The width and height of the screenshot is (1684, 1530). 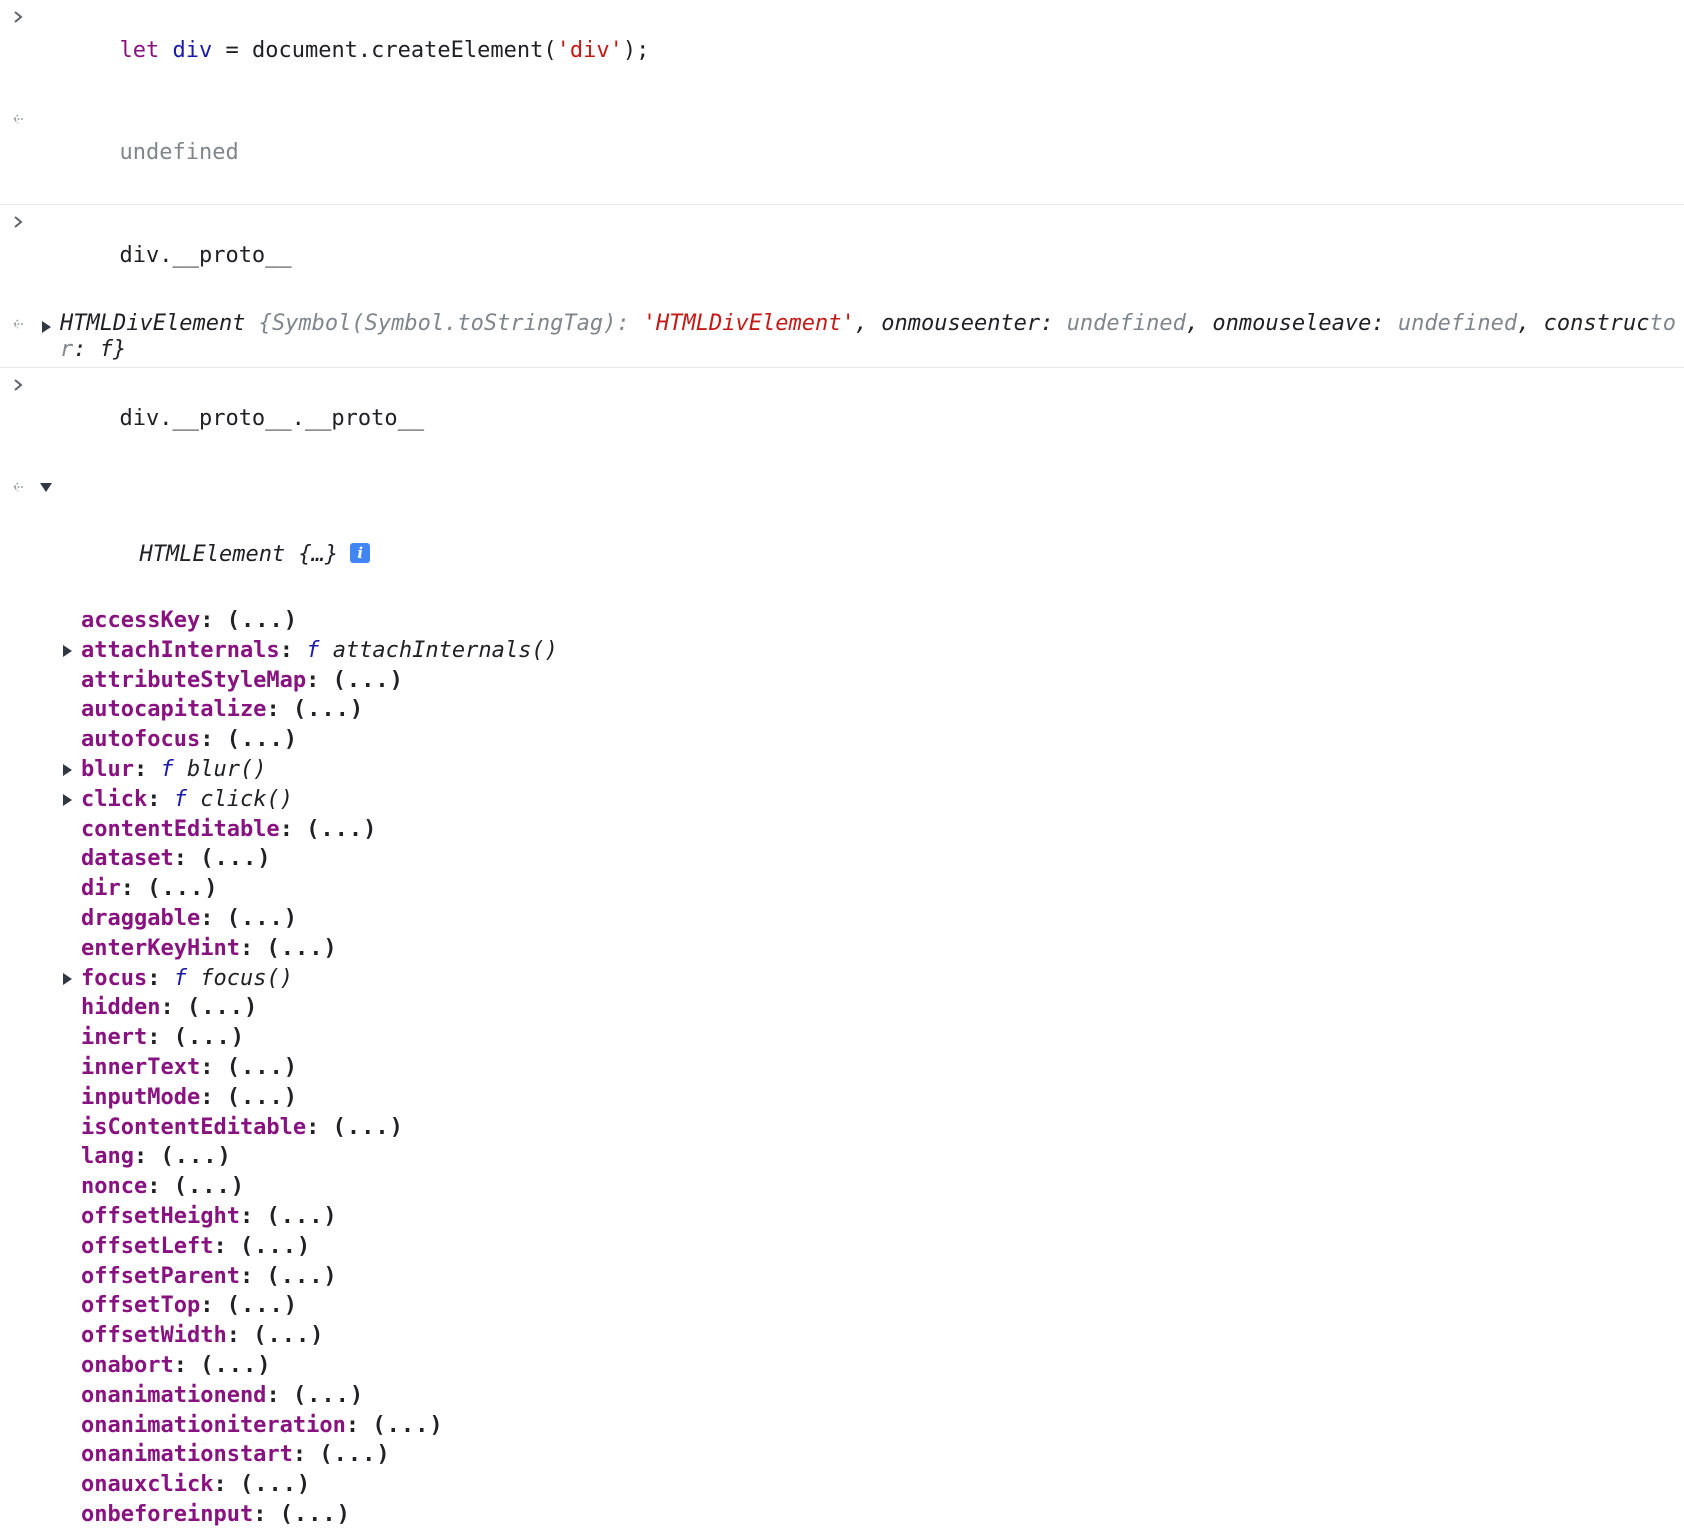 What do you see at coordinates (160, 948) in the screenshot?
I see `property-name: enterKeyHint` at bounding box center [160, 948].